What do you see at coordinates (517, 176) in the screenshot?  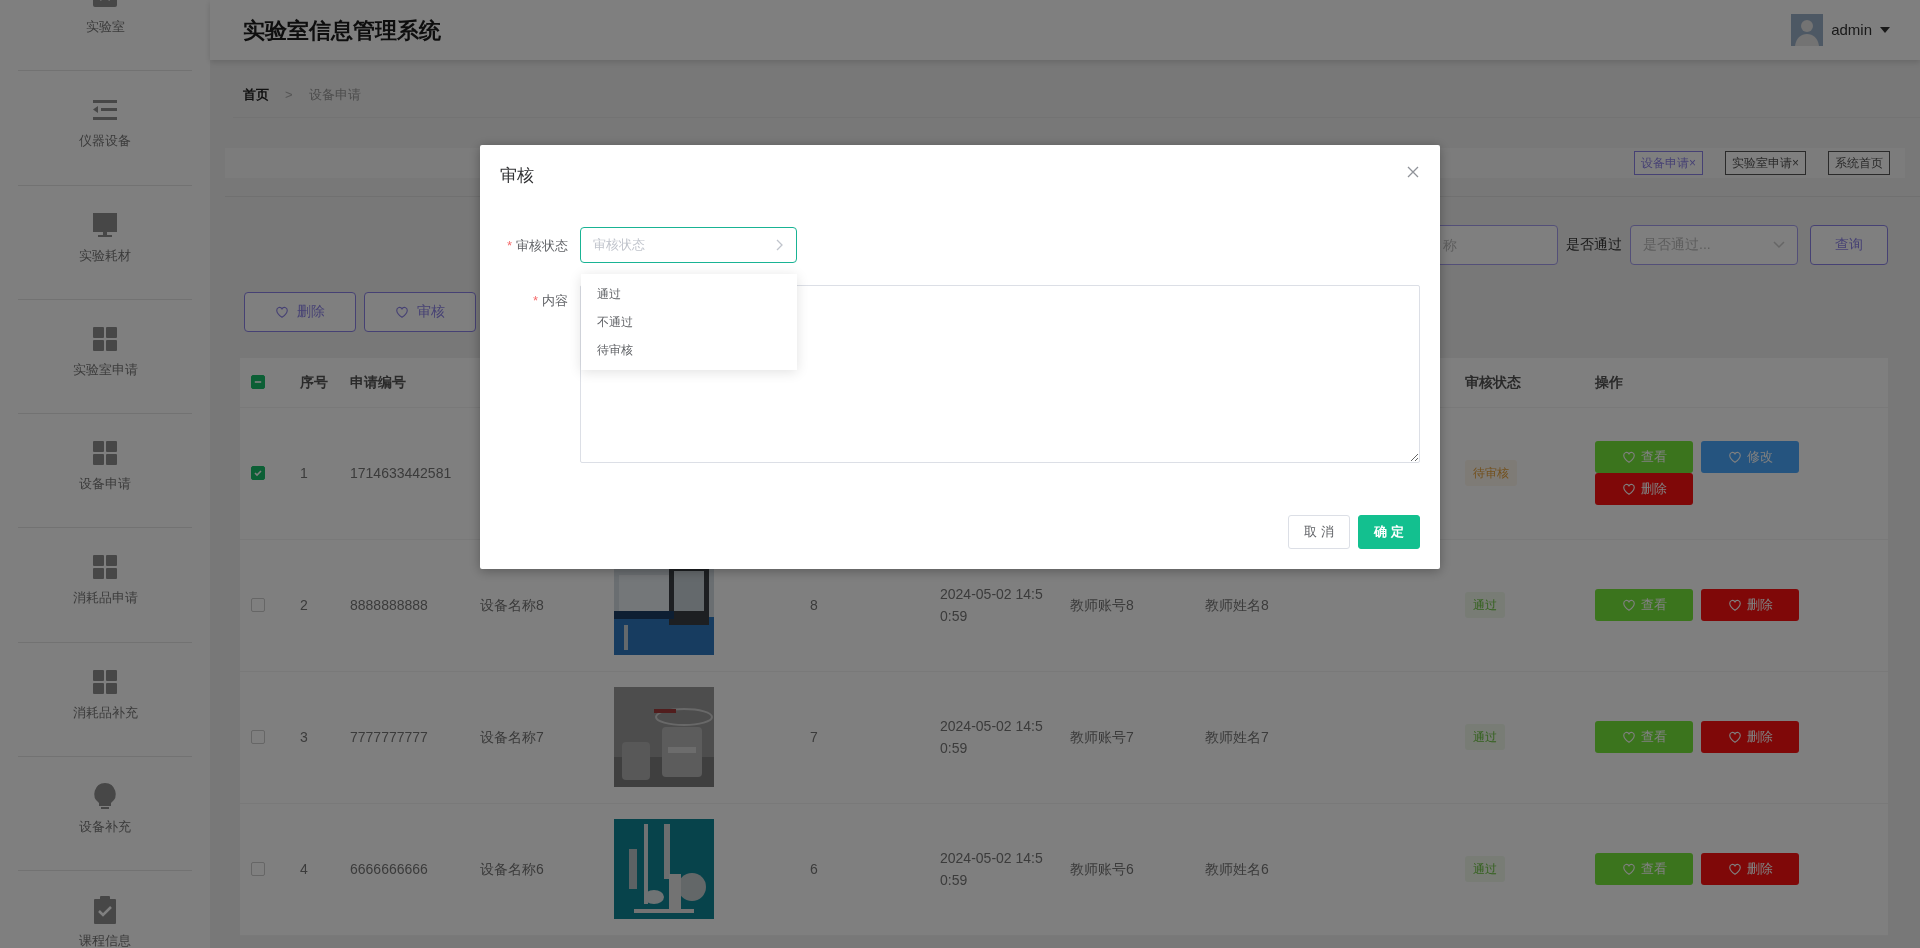 I see `dialog-title: 审核` at bounding box center [517, 176].